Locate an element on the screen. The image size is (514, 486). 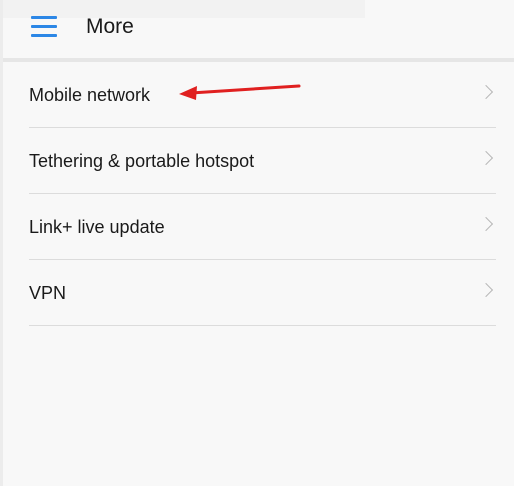
list-item-link-live-update: Link+ live update is located at coordinates (258, 227).